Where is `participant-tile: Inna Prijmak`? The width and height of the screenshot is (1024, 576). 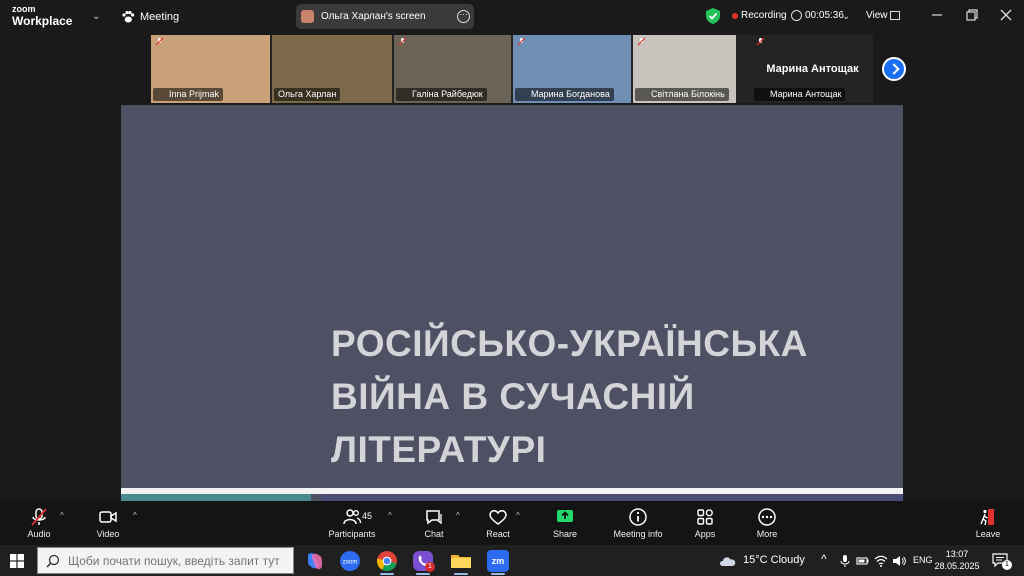
participant-tile: Inna Prijmak is located at coordinates (210, 69).